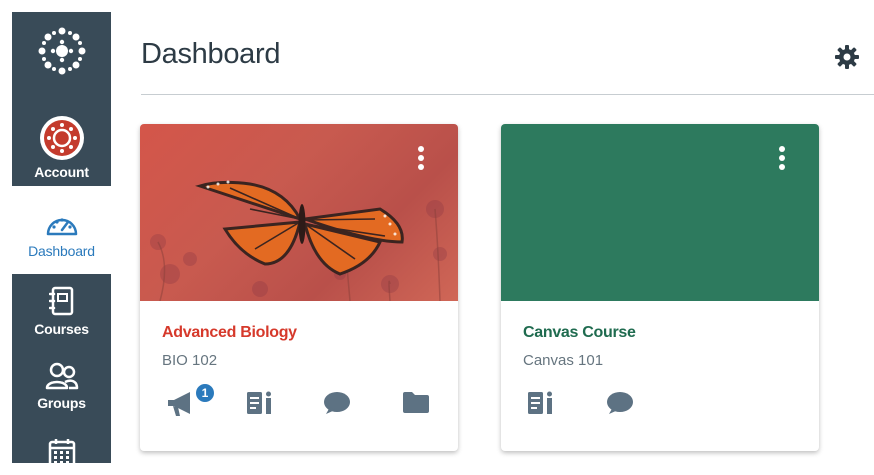  What do you see at coordinates (61, 453) in the screenshot?
I see `calendar-icon` at bounding box center [61, 453].